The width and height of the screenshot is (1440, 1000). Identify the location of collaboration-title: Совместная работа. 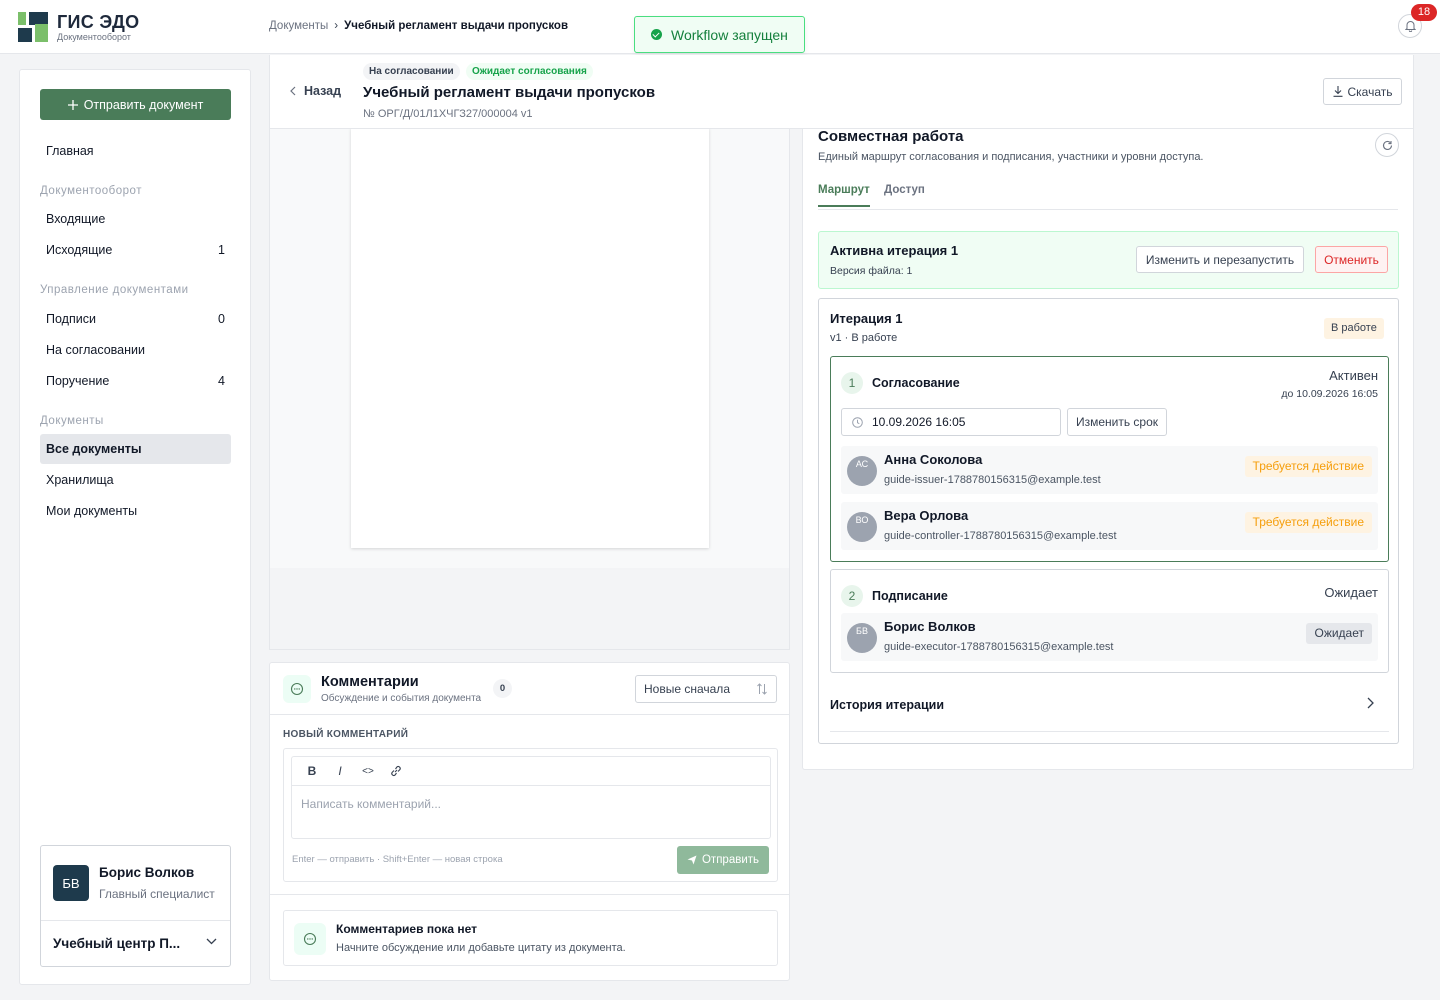
(891, 136).